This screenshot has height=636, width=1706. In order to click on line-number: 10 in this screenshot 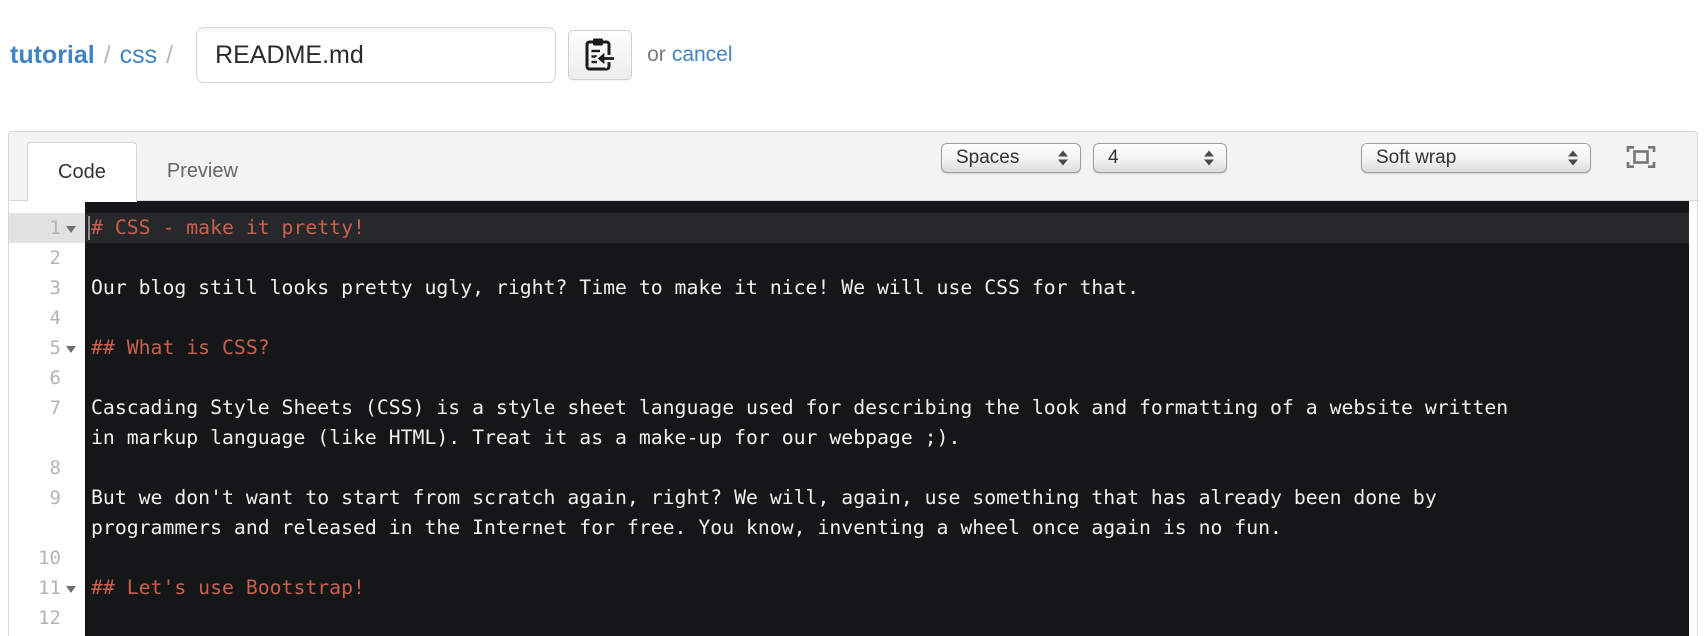, I will do `click(47, 558)`.